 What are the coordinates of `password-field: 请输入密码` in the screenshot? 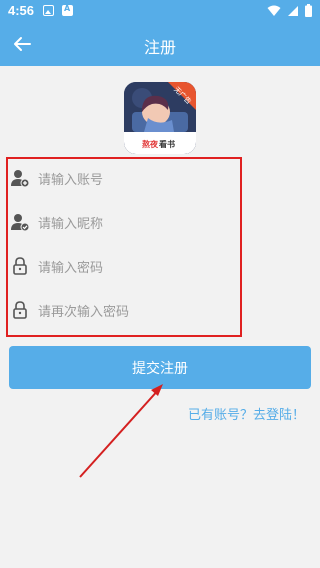 It's located at (123, 266).